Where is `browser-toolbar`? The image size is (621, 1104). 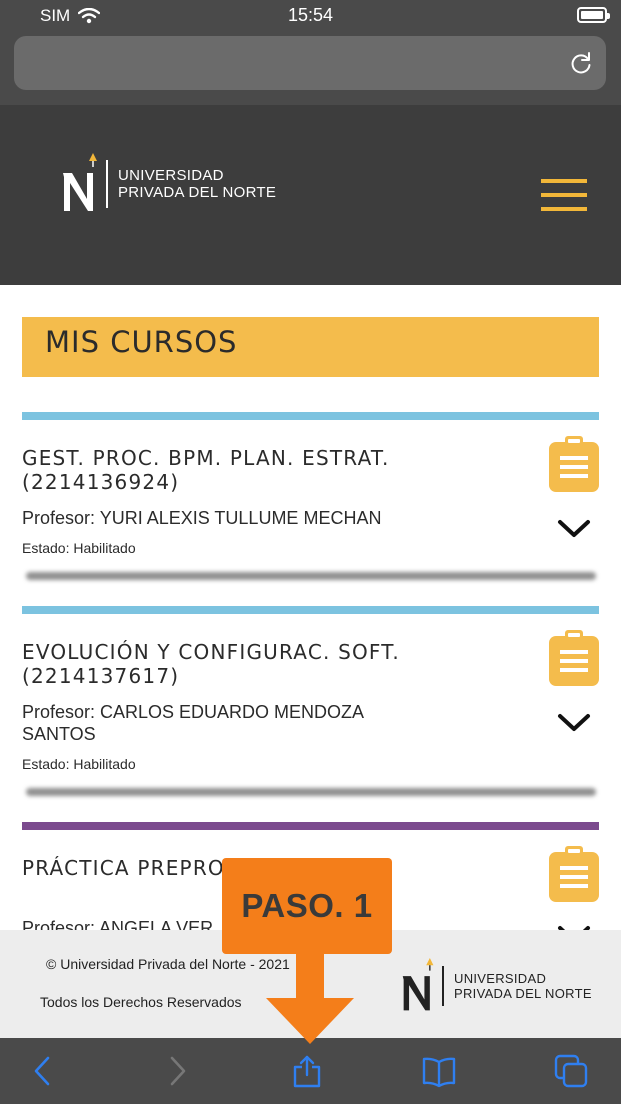 browser-toolbar is located at coordinates (310, 1071).